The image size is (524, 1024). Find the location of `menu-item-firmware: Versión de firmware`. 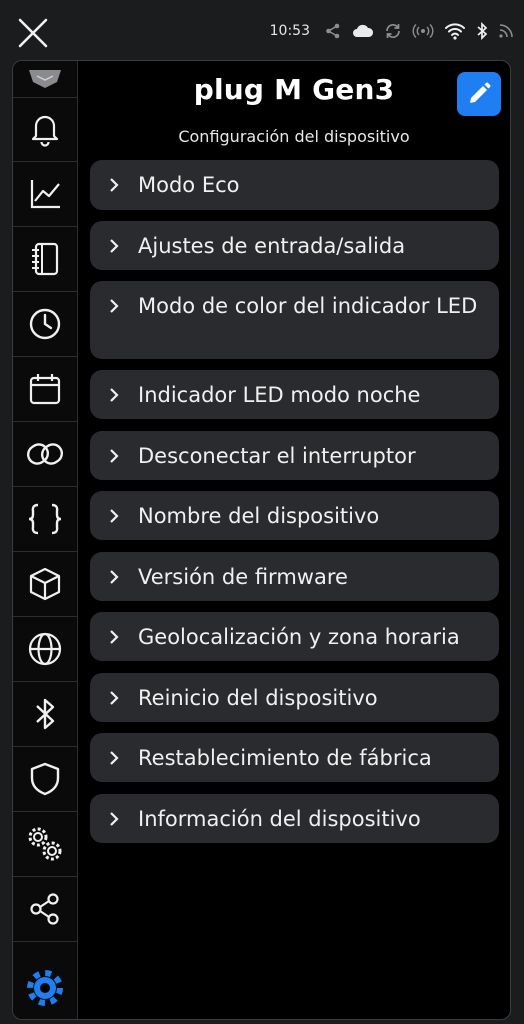

menu-item-firmware: Versión de firmware is located at coordinates (294, 576).